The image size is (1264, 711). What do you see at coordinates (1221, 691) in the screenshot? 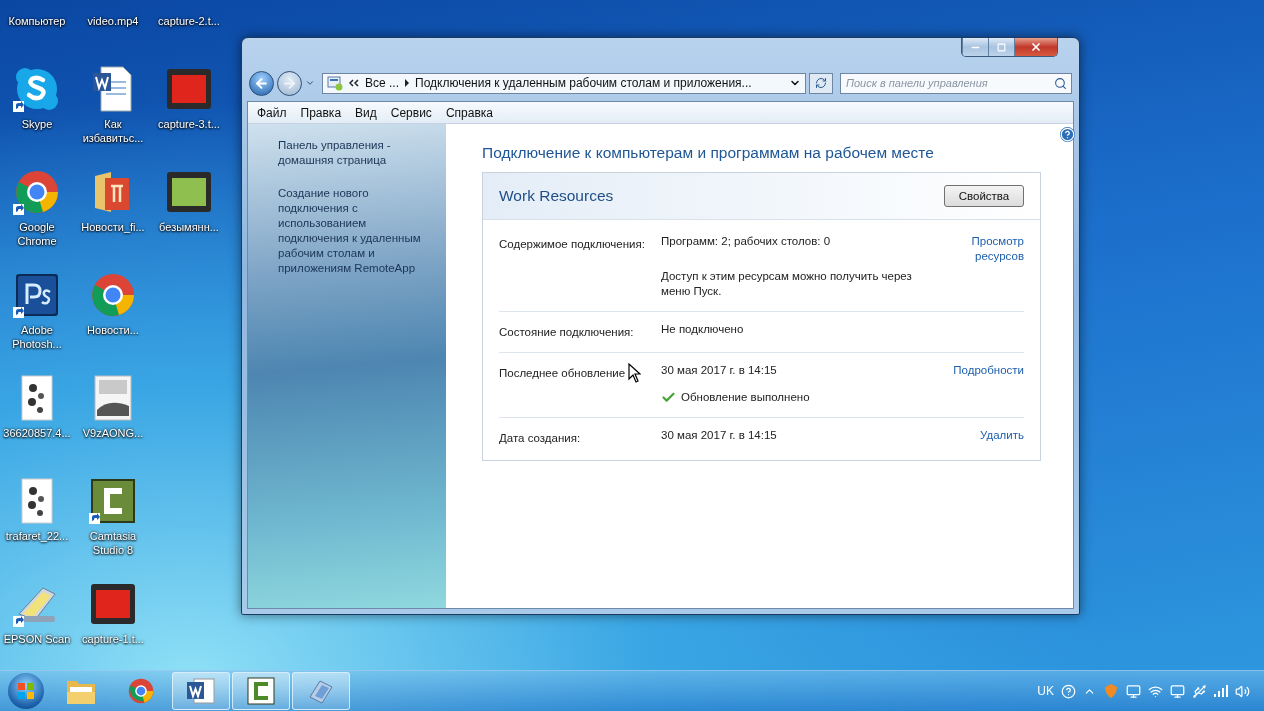
I see `signal-bars-icon` at bounding box center [1221, 691].